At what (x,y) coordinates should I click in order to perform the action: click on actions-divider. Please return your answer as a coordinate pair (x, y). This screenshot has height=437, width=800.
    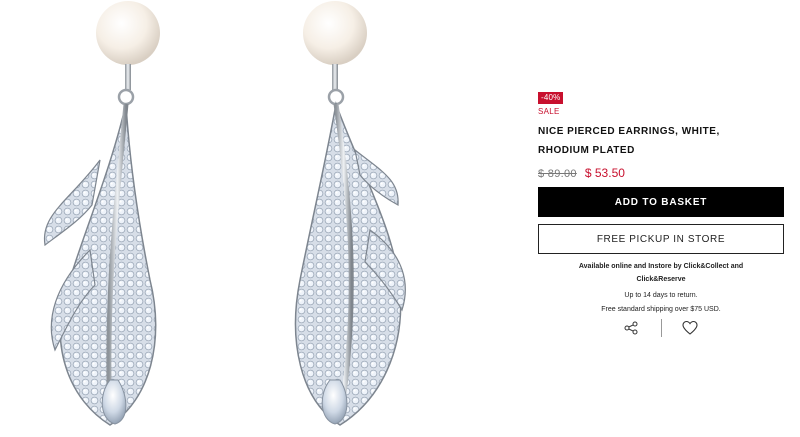
    Looking at the image, I should click on (661, 328).